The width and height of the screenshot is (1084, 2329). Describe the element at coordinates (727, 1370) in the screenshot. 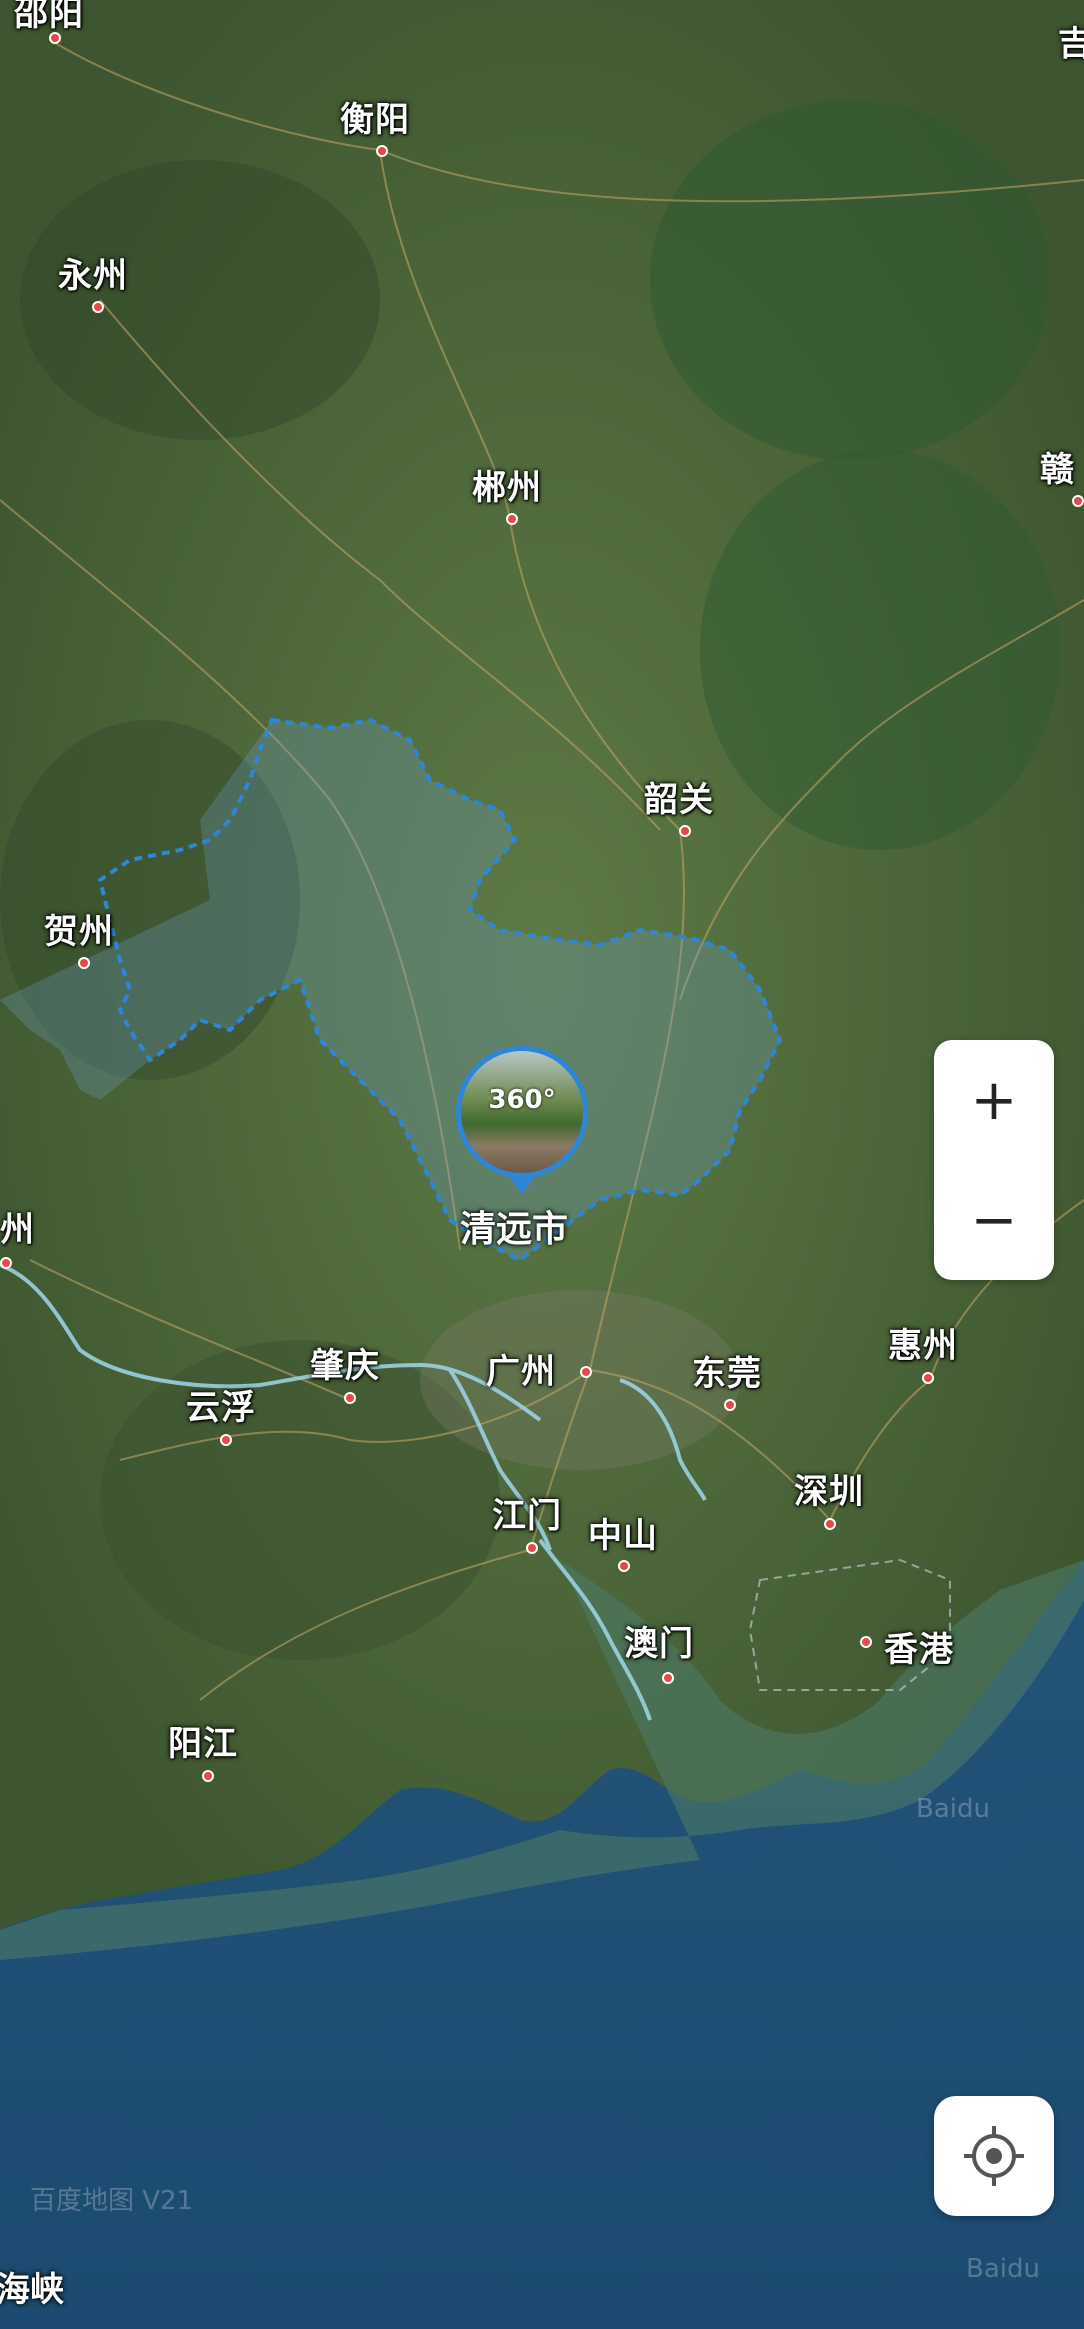

I see `city-label-dongguan: 东莞` at that location.